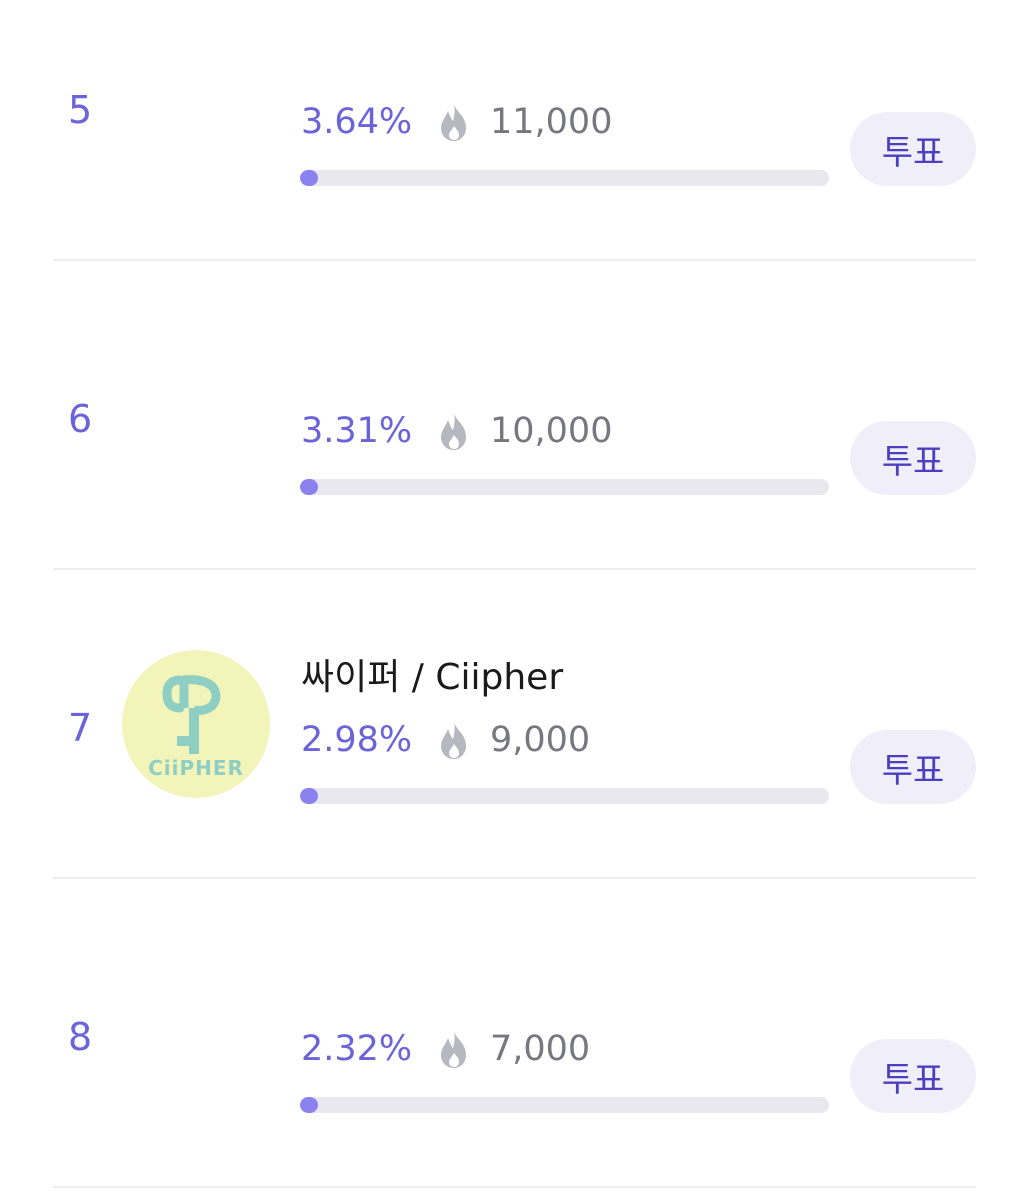 This screenshot has width=1029, height=1200. What do you see at coordinates (357, 1049) in the screenshot?
I see `vote-percent: 2.32%` at bounding box center [357, 1049].